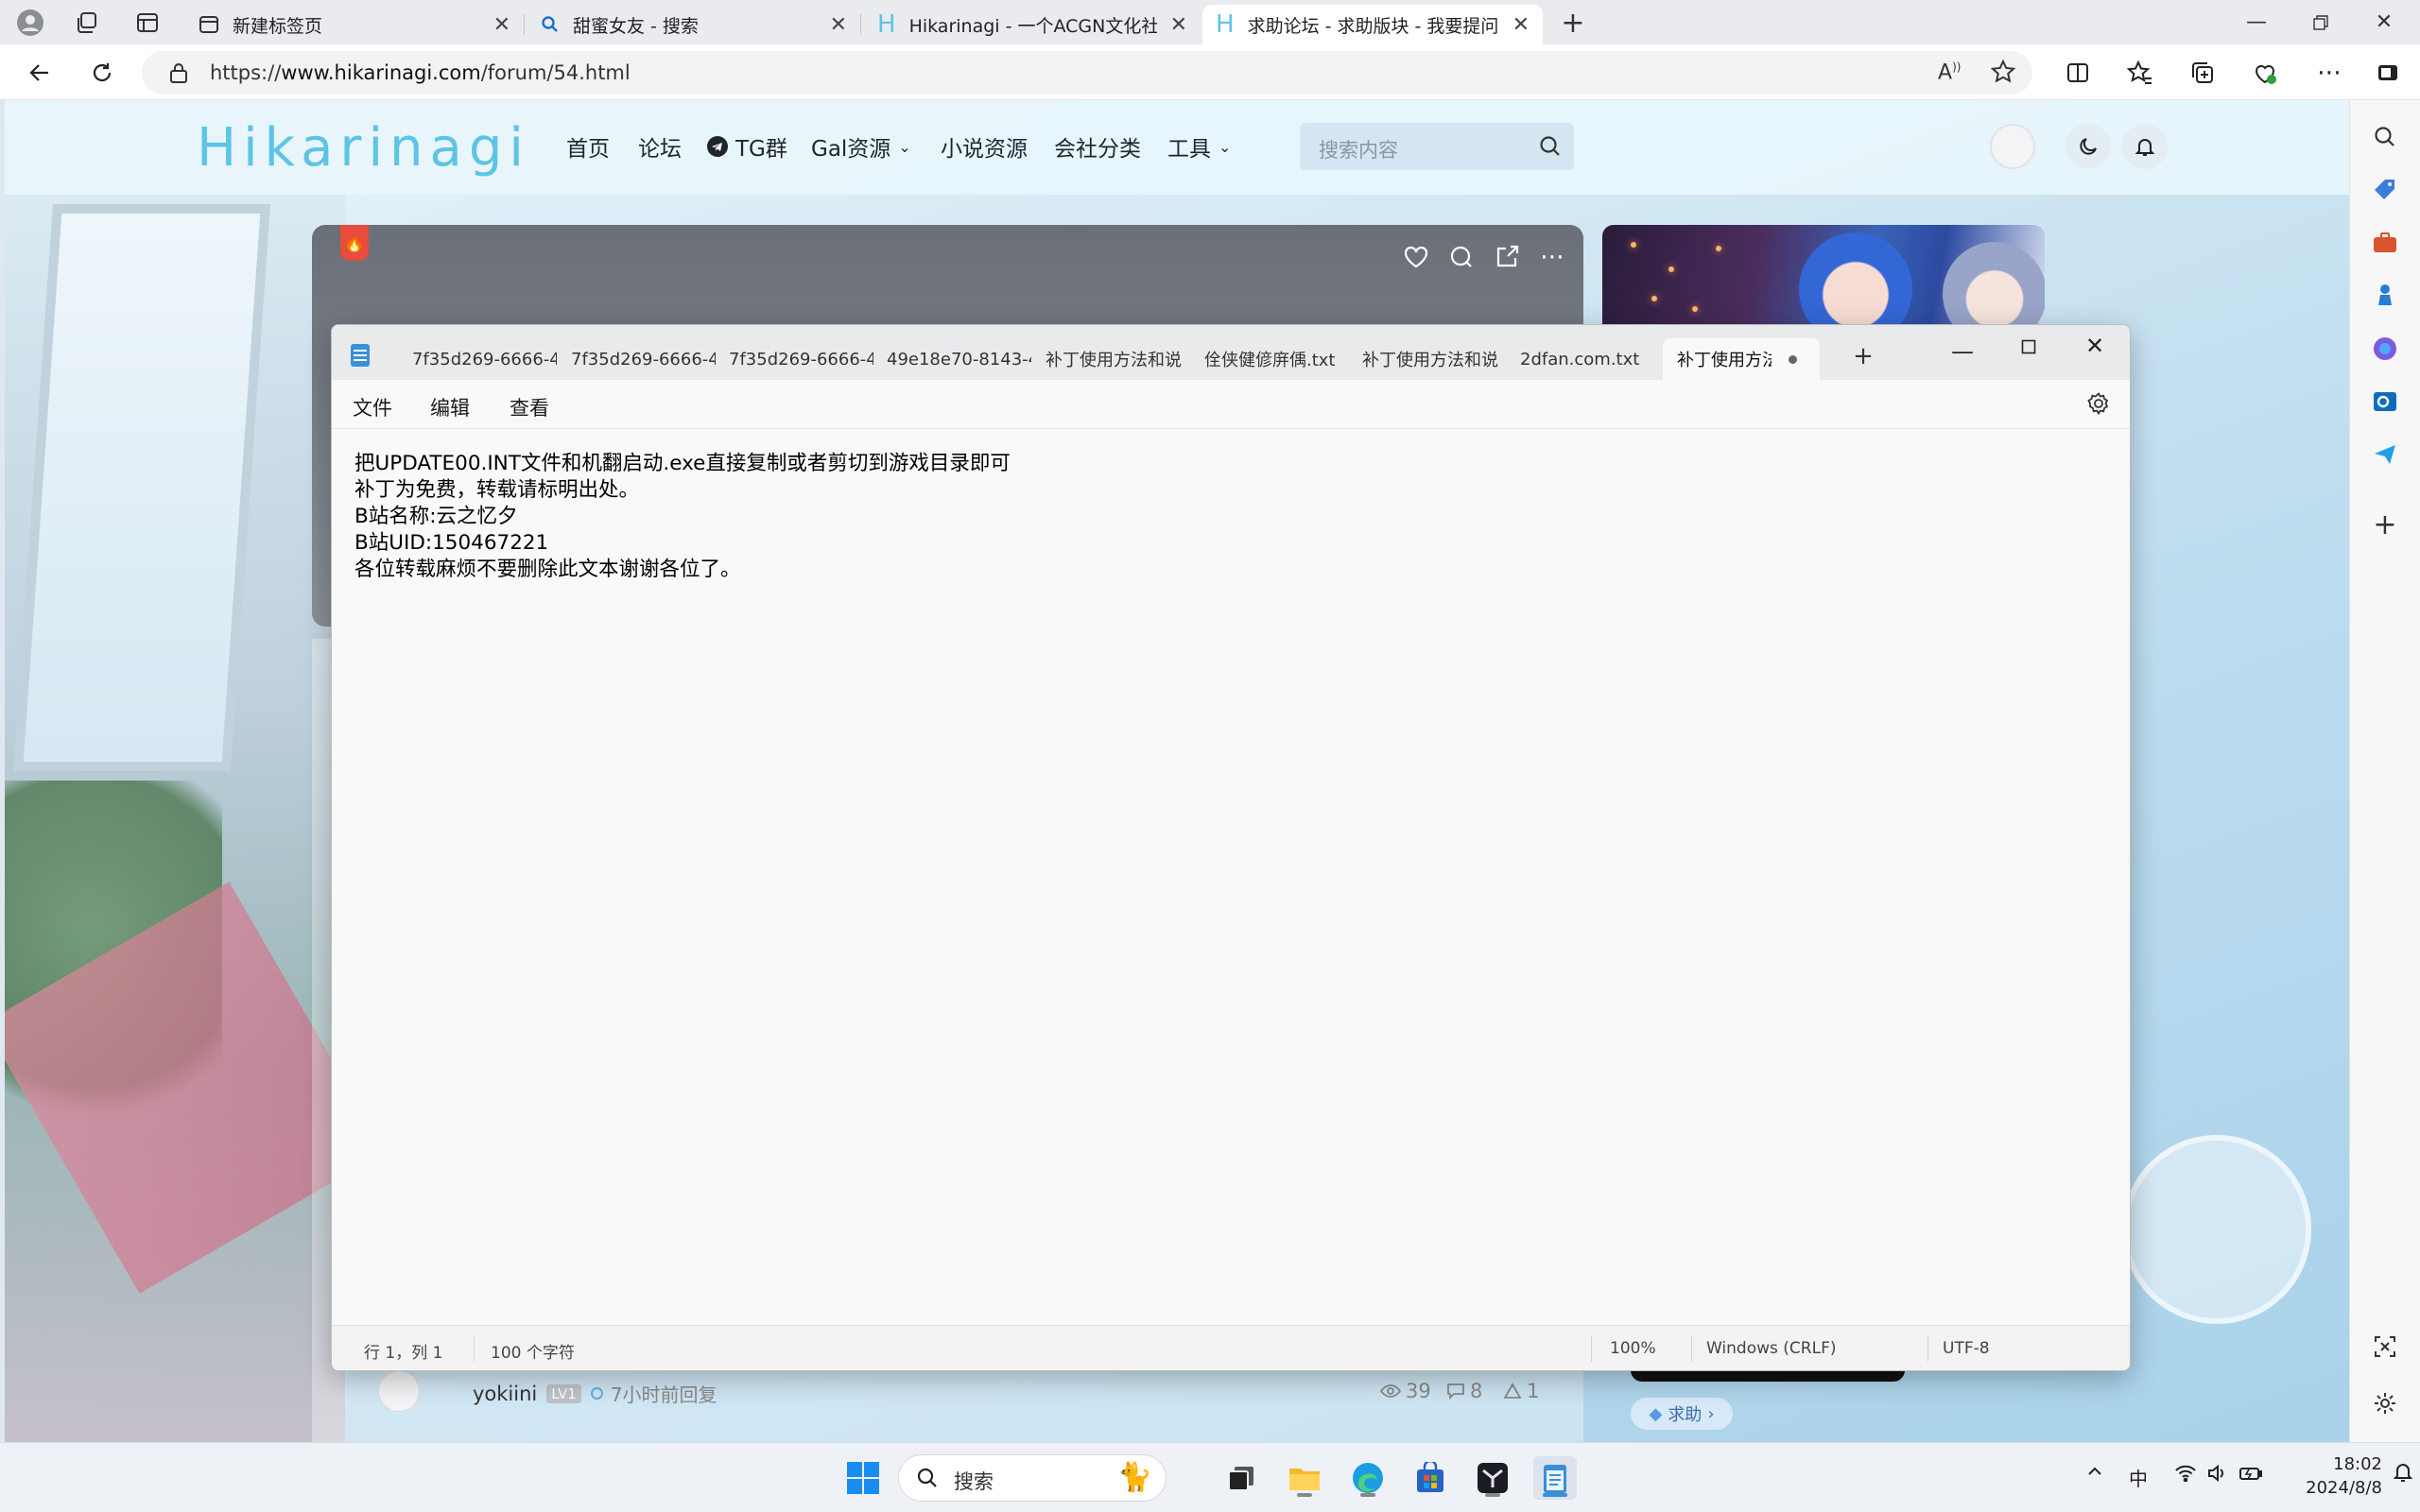 The height and width of the screenshot is (1512, 2420). What do you see at coordinates (2385, 1347) in the screenshot?
I see `screenshot-icon` at bounding box center [2385, 1347].